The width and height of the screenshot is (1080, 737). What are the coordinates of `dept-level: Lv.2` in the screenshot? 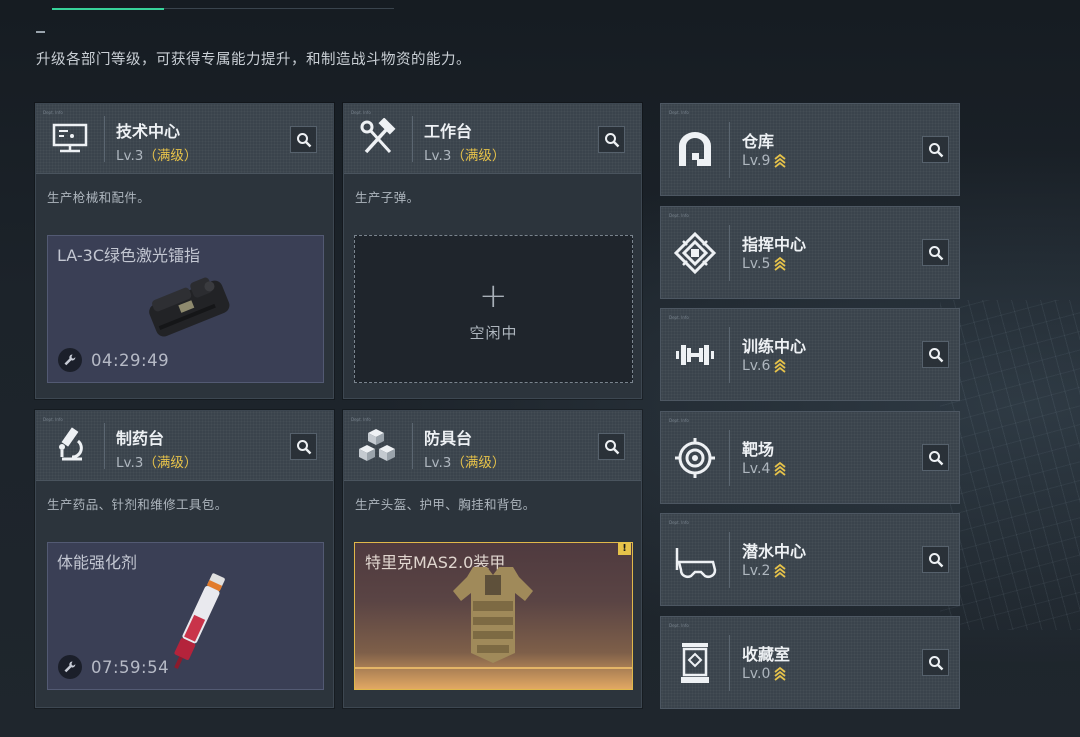 It's located at (764, 571).